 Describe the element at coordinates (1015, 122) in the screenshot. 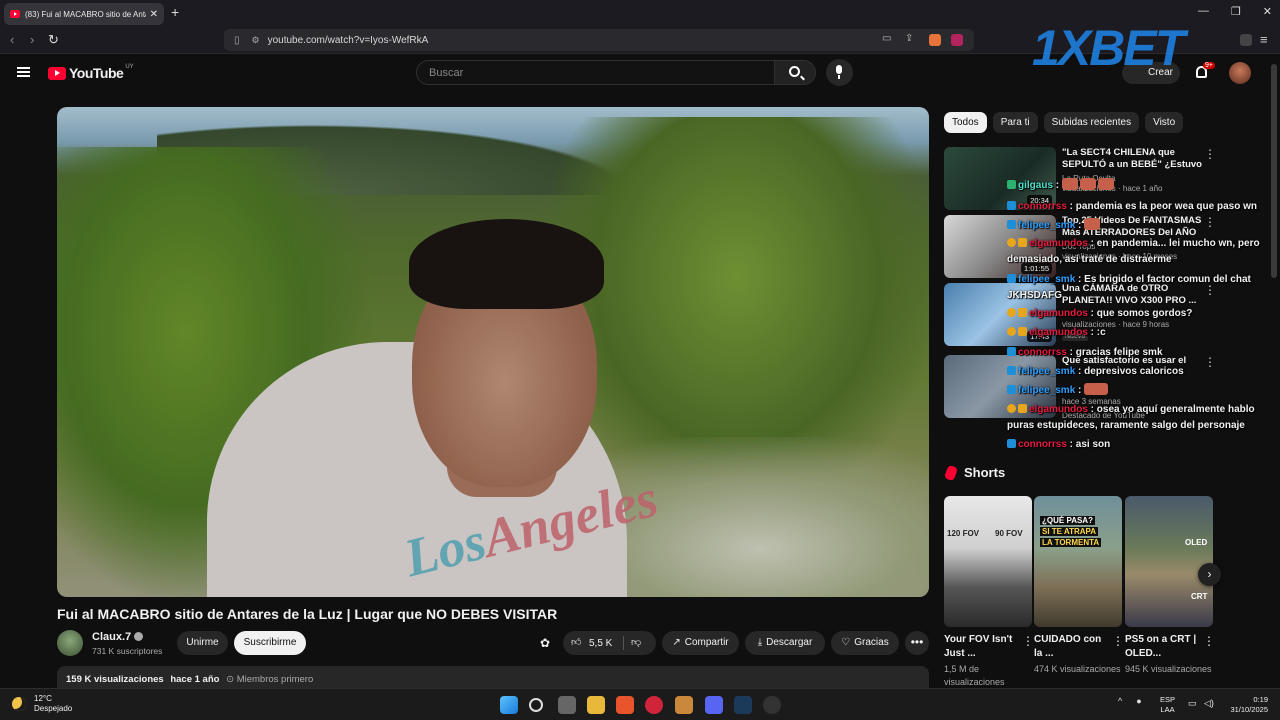

I see `chip-for-you: Para ti` at that location.